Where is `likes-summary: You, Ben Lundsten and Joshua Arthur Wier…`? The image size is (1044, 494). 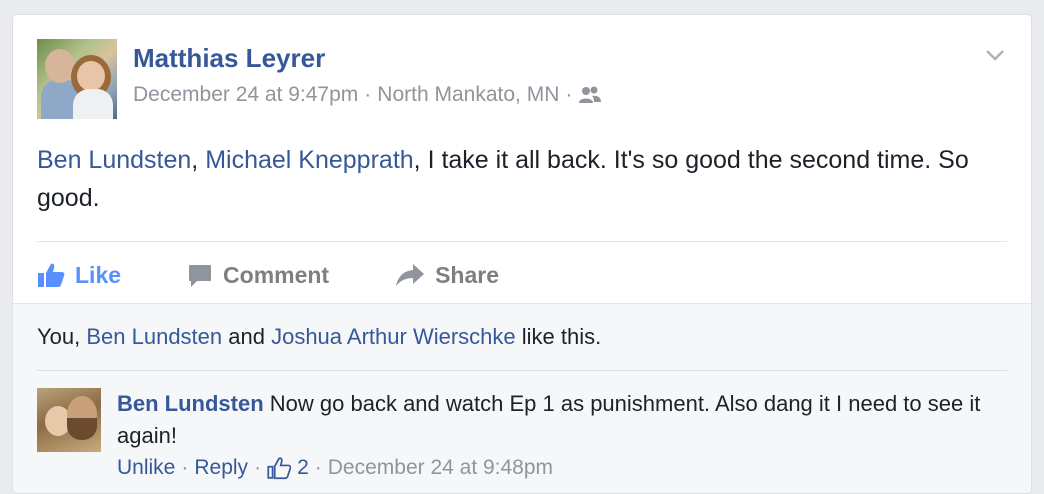 likes-summary: You, Ben Lundsten and Joshua Arthur Wier… is located at coordinates (319, 336).